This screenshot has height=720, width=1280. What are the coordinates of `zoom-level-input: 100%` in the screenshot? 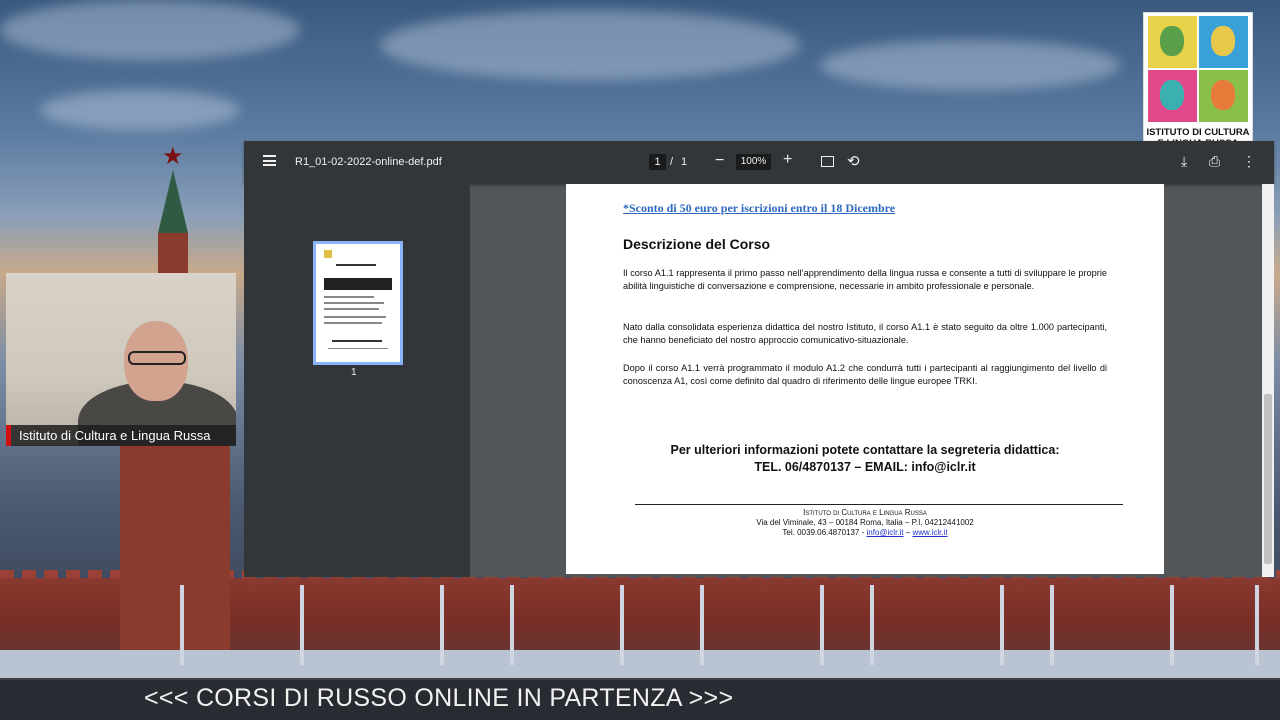 It's located at (753, 162).